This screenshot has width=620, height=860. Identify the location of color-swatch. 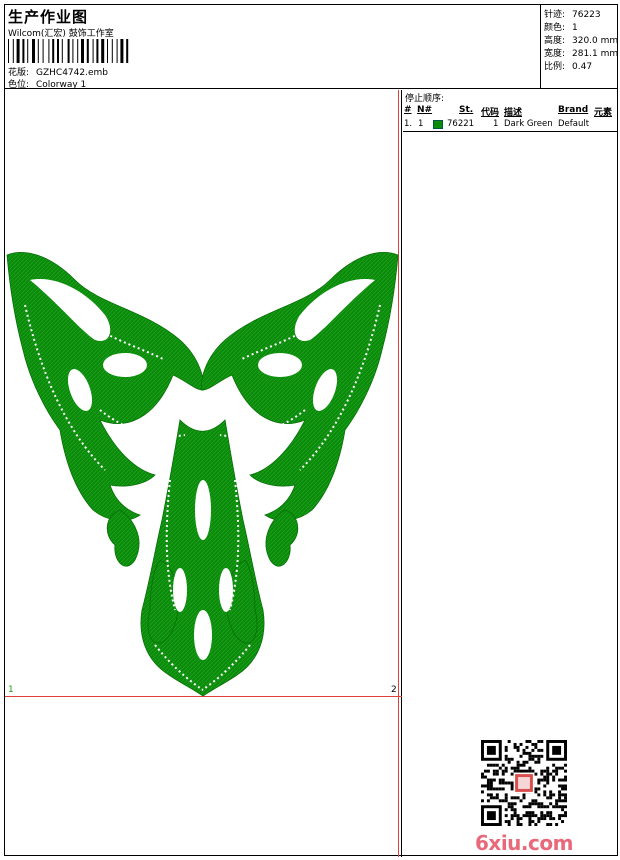
(438, 124).